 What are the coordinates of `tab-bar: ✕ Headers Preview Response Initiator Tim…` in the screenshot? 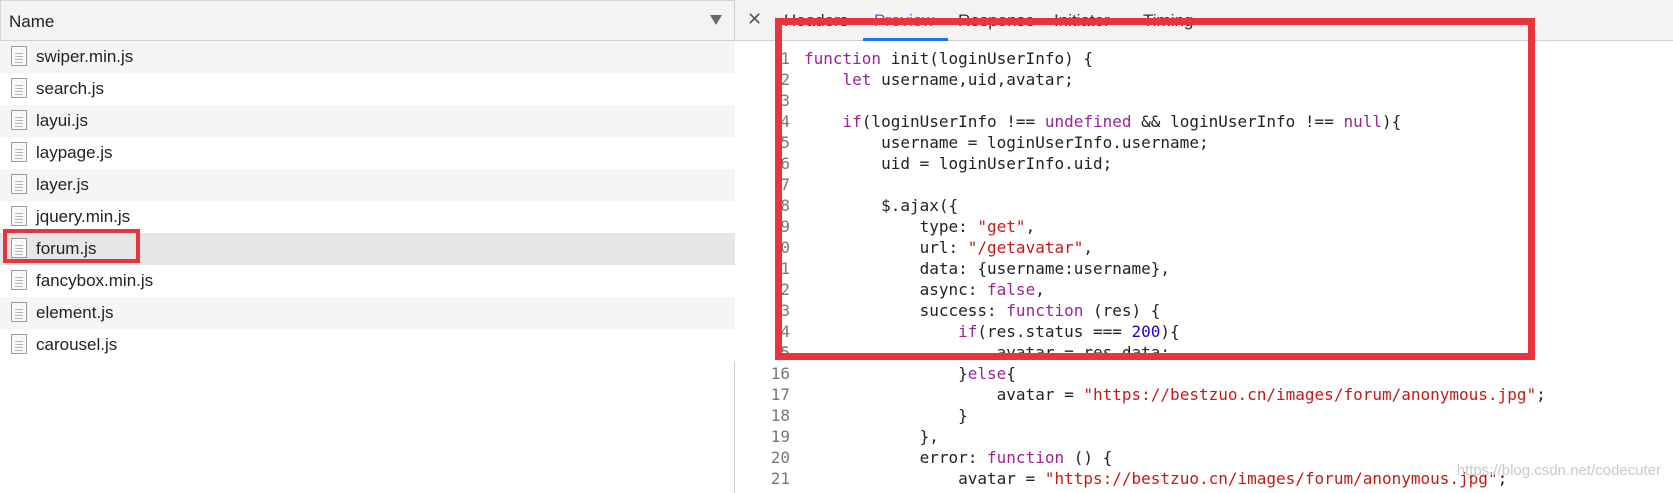 It's located at (1204, 20).